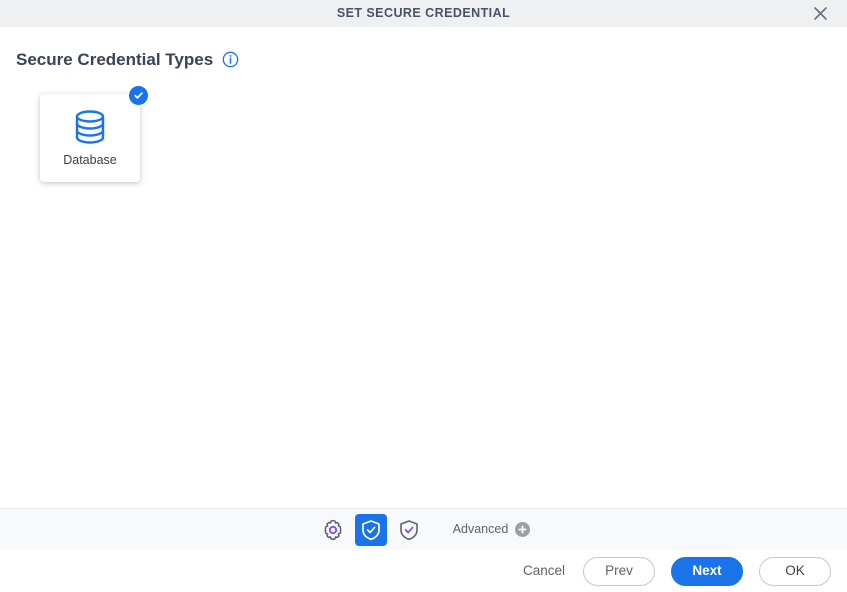 The width and height of the screenshot is (847, 592). What do you see at coordinates (480, 529) in the screenshot?
I see `advanced-label: Advanced` at bounding box center [480, 529].